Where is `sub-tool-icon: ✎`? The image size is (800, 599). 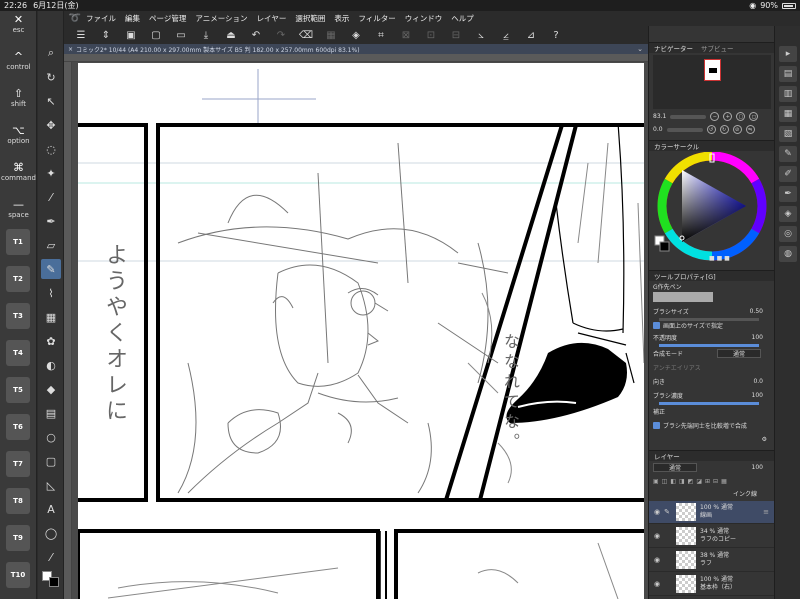
sub-tool-icon: ✎ is located at coordinates (788, 154).